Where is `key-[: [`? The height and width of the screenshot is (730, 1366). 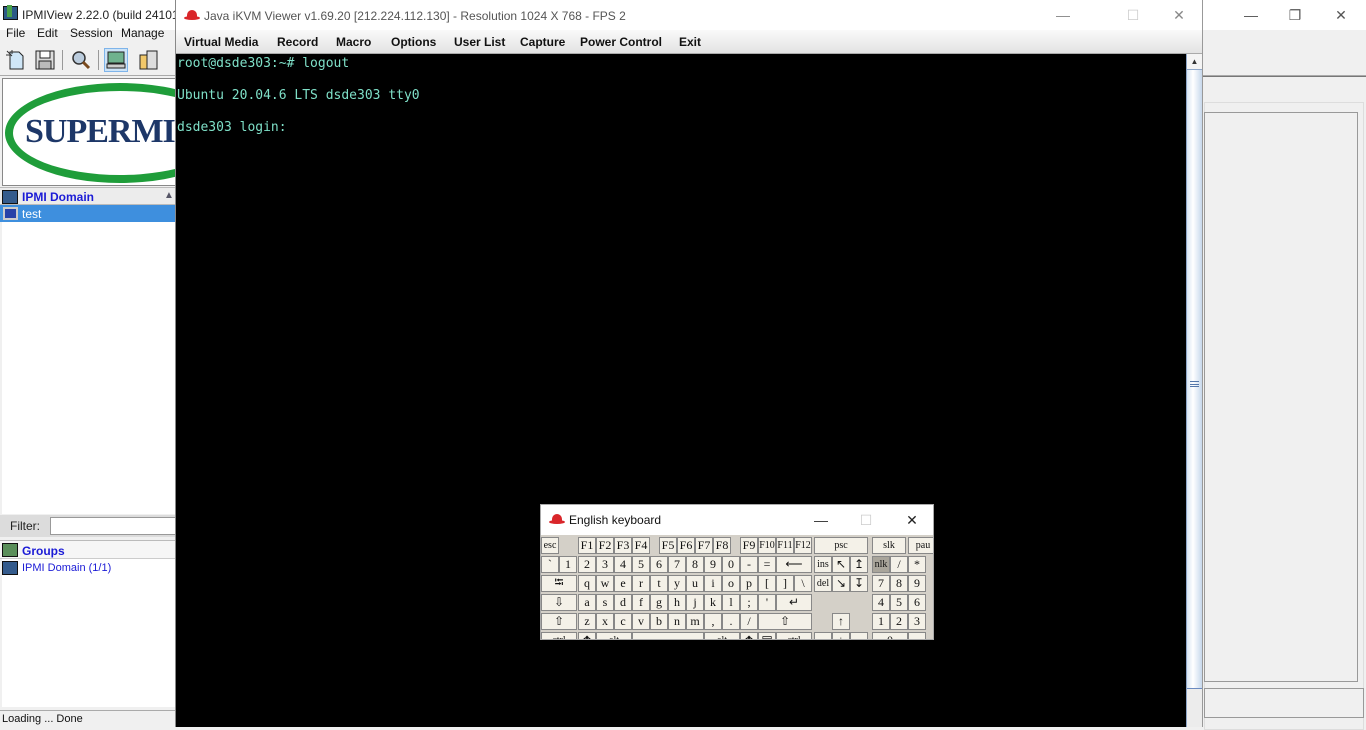 key-[: [ is located at coordinates (767, 583).